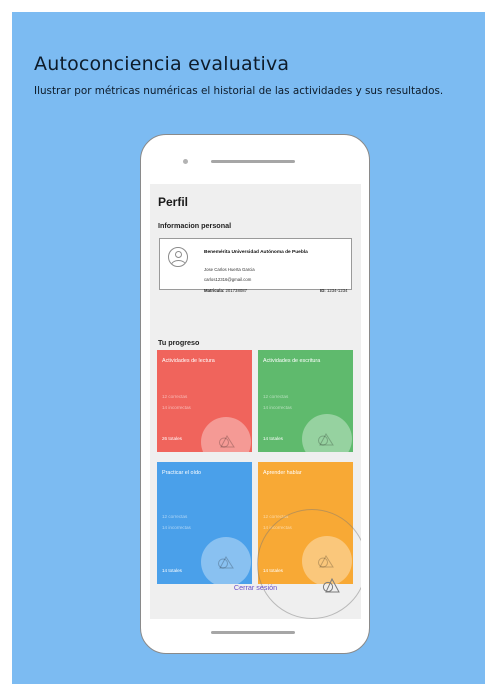 Image resolution: width=485 pixels, height=684 pixels. What do you see at coordinates (253, 161) in the screenshot?
I see `phone-speaker` at bounding box center [253, 161].